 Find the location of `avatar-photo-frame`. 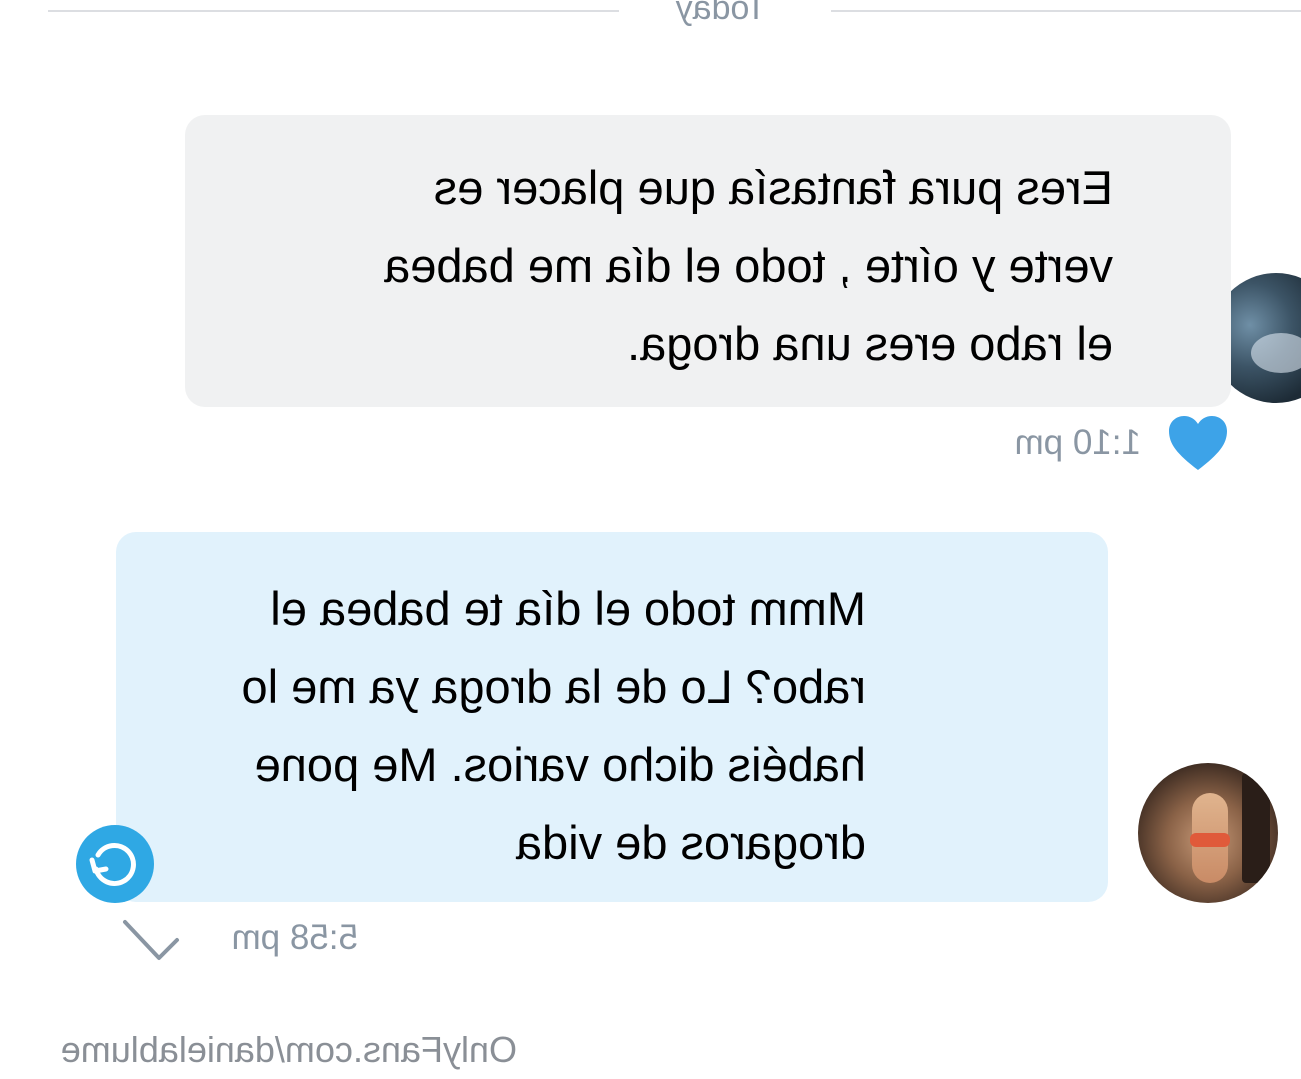

avatar-photo-frame is located at coordinates (1256, 828).